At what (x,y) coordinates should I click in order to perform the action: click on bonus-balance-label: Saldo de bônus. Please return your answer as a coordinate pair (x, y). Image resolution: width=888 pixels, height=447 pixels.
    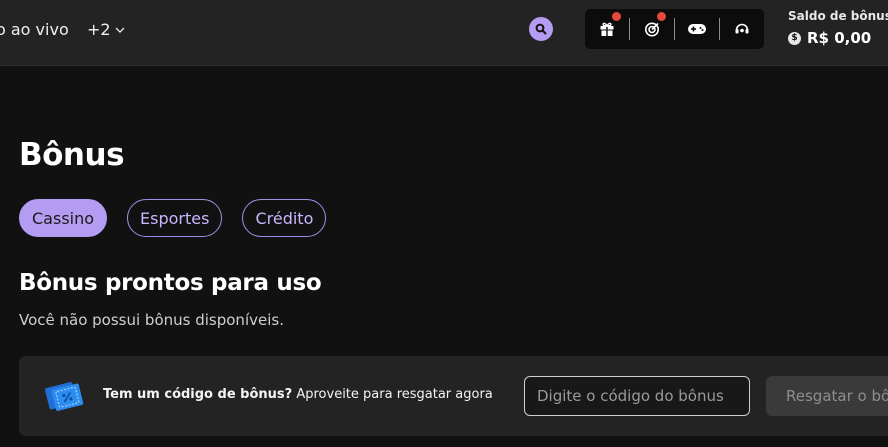
    Looking at the image, I should click on (838, 16).